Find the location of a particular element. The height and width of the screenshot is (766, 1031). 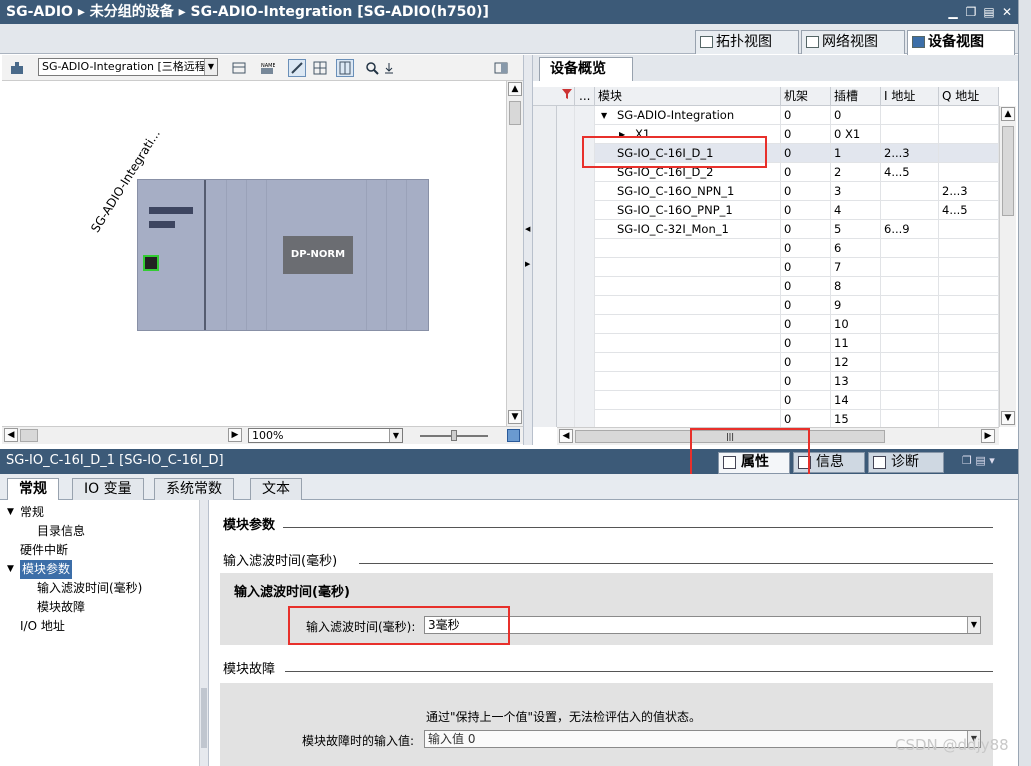

column-header-rack: 机架 is located at coordinates (806, 96).